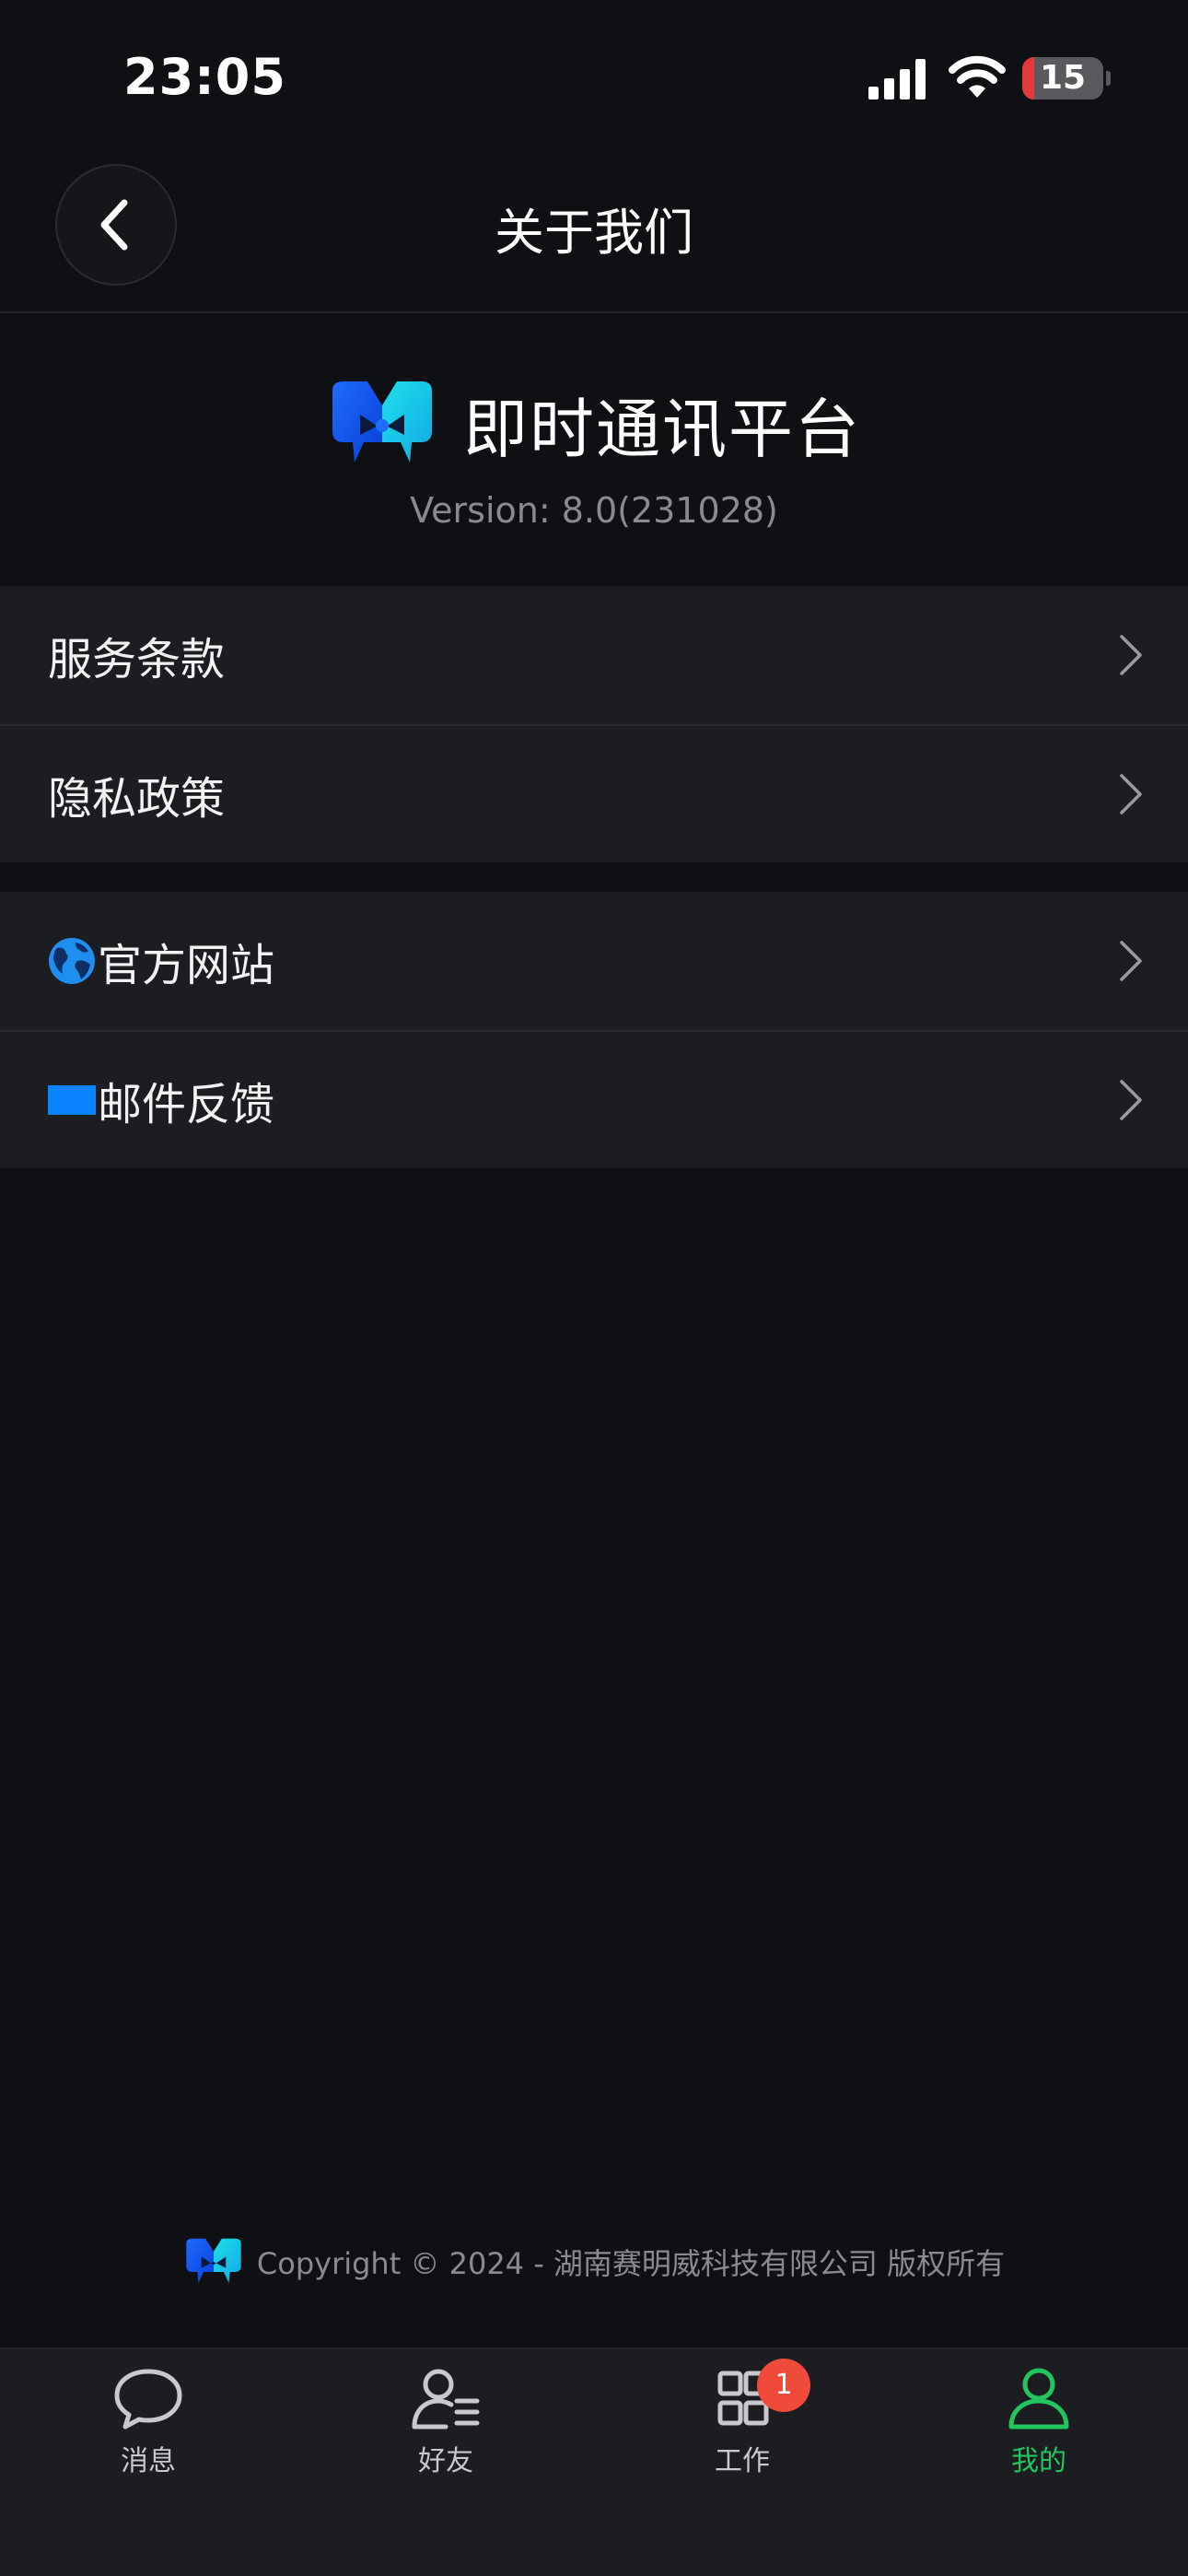 This screenshot has height=2576, width=1188. Describe the element at coordinates (594, 73) in the screenshot. I see `status-bar: 23:05 15` at that location.